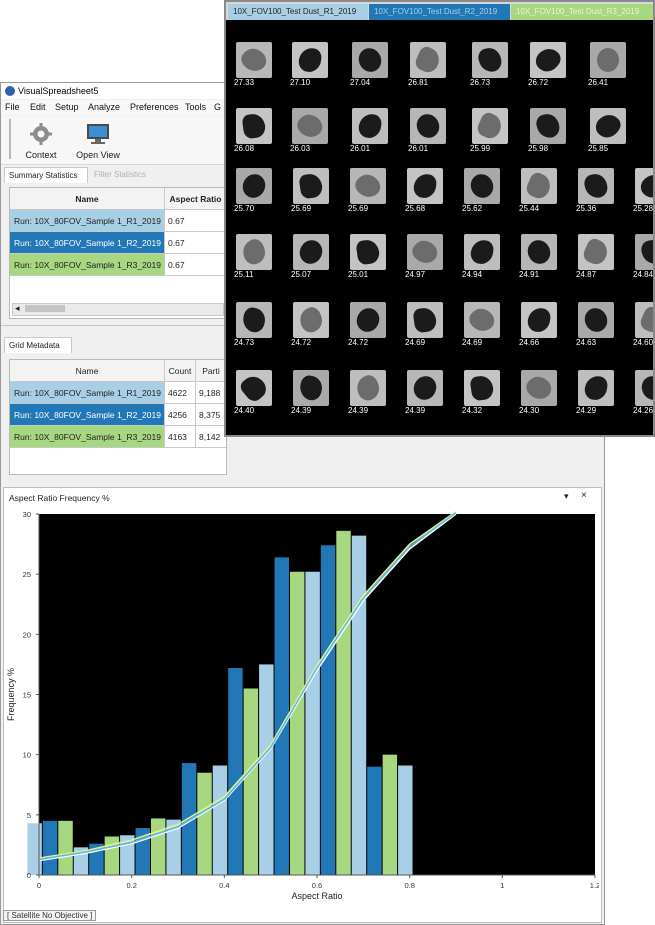 Image resolution: width=655 pixels, height=925 pixels. What do you see at coordinates (10, 91) in the screenshot?
I see `app-icon` at bounding box center [10, 91].